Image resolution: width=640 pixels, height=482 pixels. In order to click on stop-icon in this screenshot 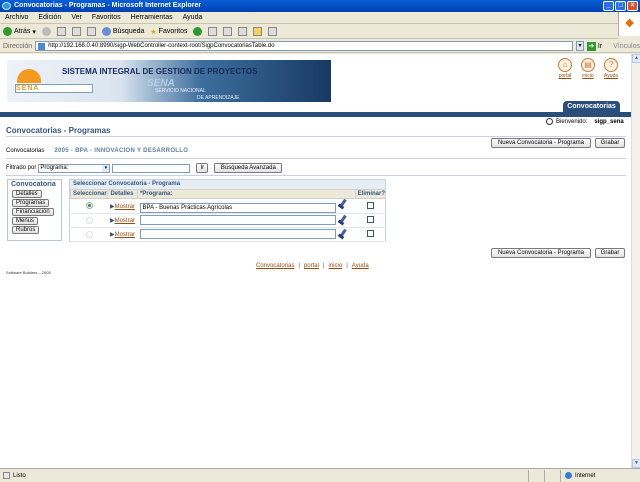, I will do `click(61, 31)`.